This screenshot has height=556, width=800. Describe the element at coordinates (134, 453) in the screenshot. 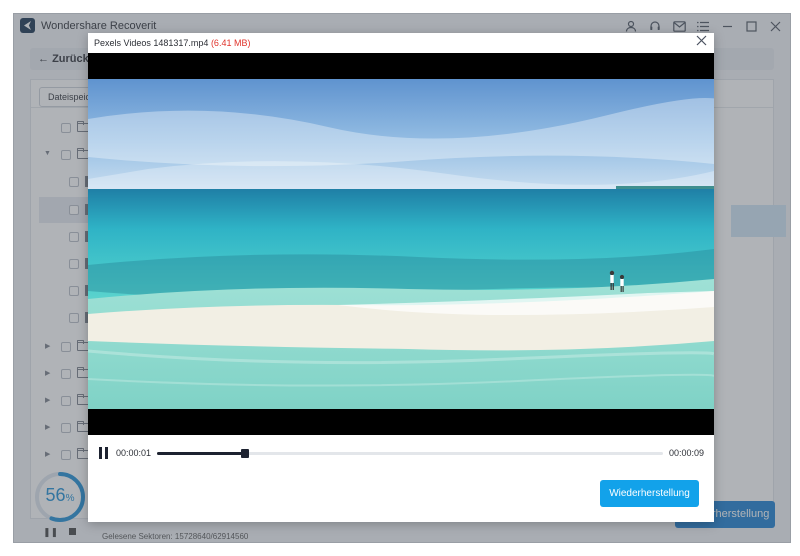

I see `current-time: 00:00:01` at that location.